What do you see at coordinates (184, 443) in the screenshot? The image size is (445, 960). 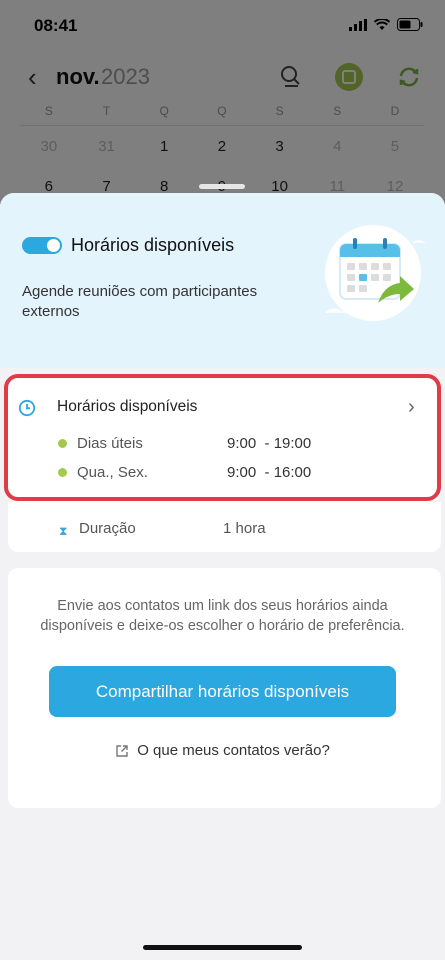 I see `hours-row: Dias úteis 9:00 - 19:00` at bounding box center [184, 443].